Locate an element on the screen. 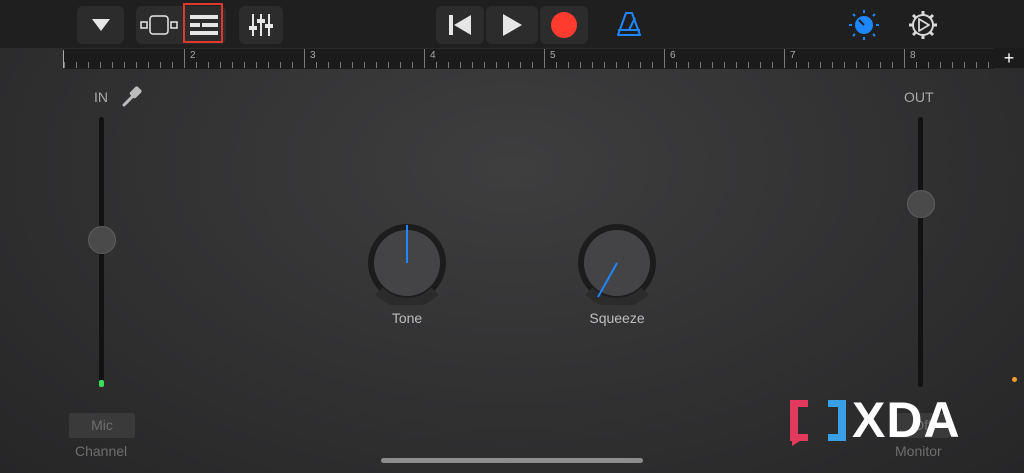 The height and width of the screenshot is (473, 1024). smart-controls-button is located at coordinates (204, 27).